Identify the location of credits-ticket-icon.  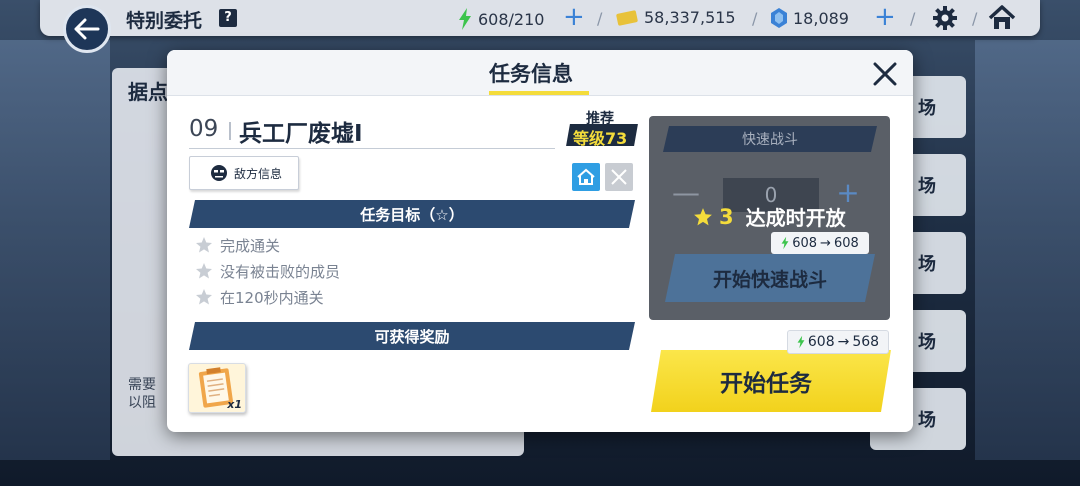
(627, 17).